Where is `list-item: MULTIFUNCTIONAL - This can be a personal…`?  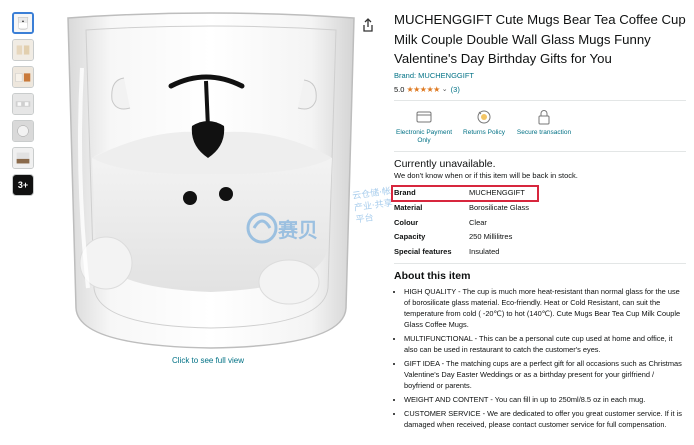
list-item: MULTIFUNCTIONAL - This can be a personal… is located at coordinates (545, 344).